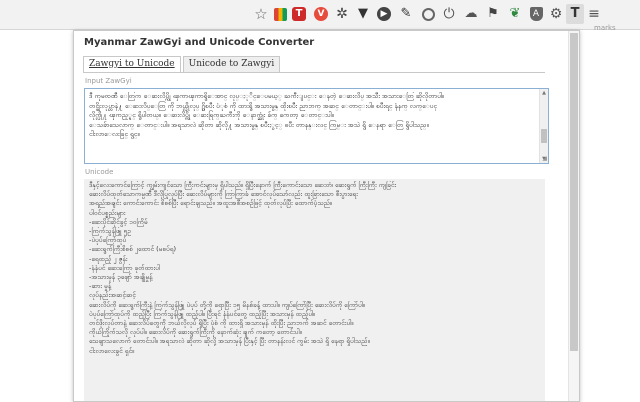 Image resolution: width=640 pixels, height=402 pixels. I want to click on bookmarks-clipped-text: marks, so click(605, 28).